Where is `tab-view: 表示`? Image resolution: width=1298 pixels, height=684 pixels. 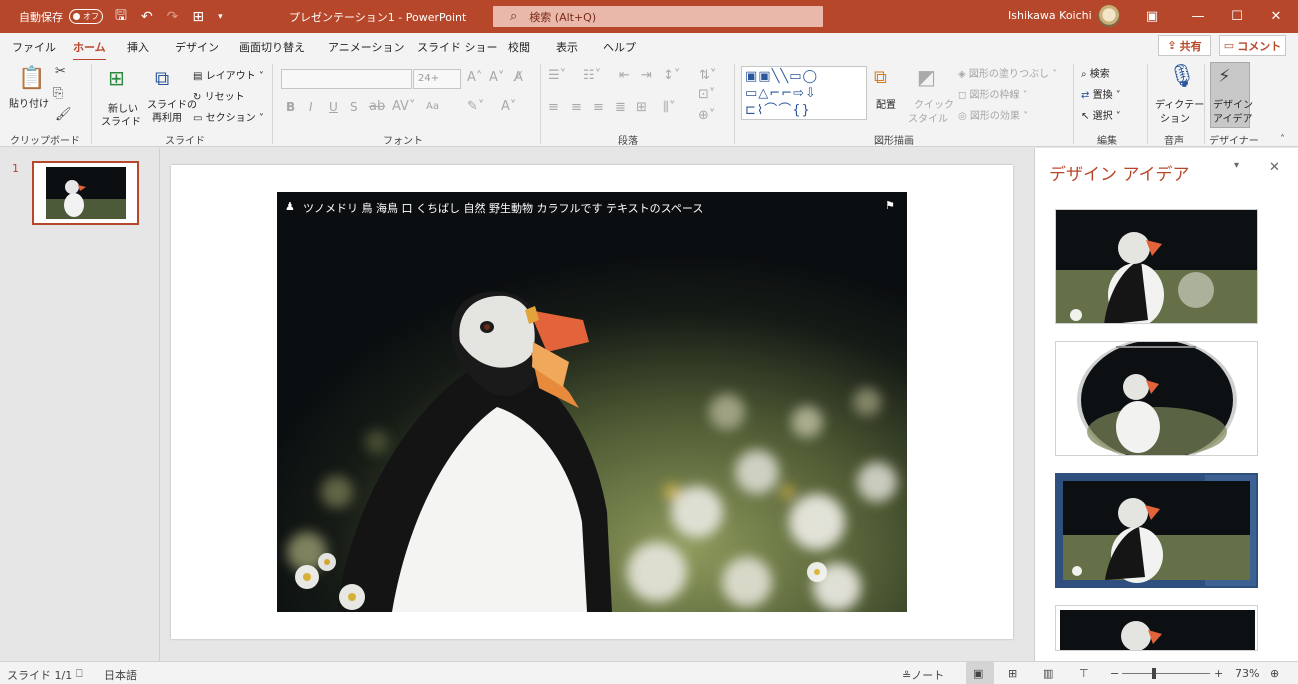
tab-view: 表示 is located at coordinates (567, 47).